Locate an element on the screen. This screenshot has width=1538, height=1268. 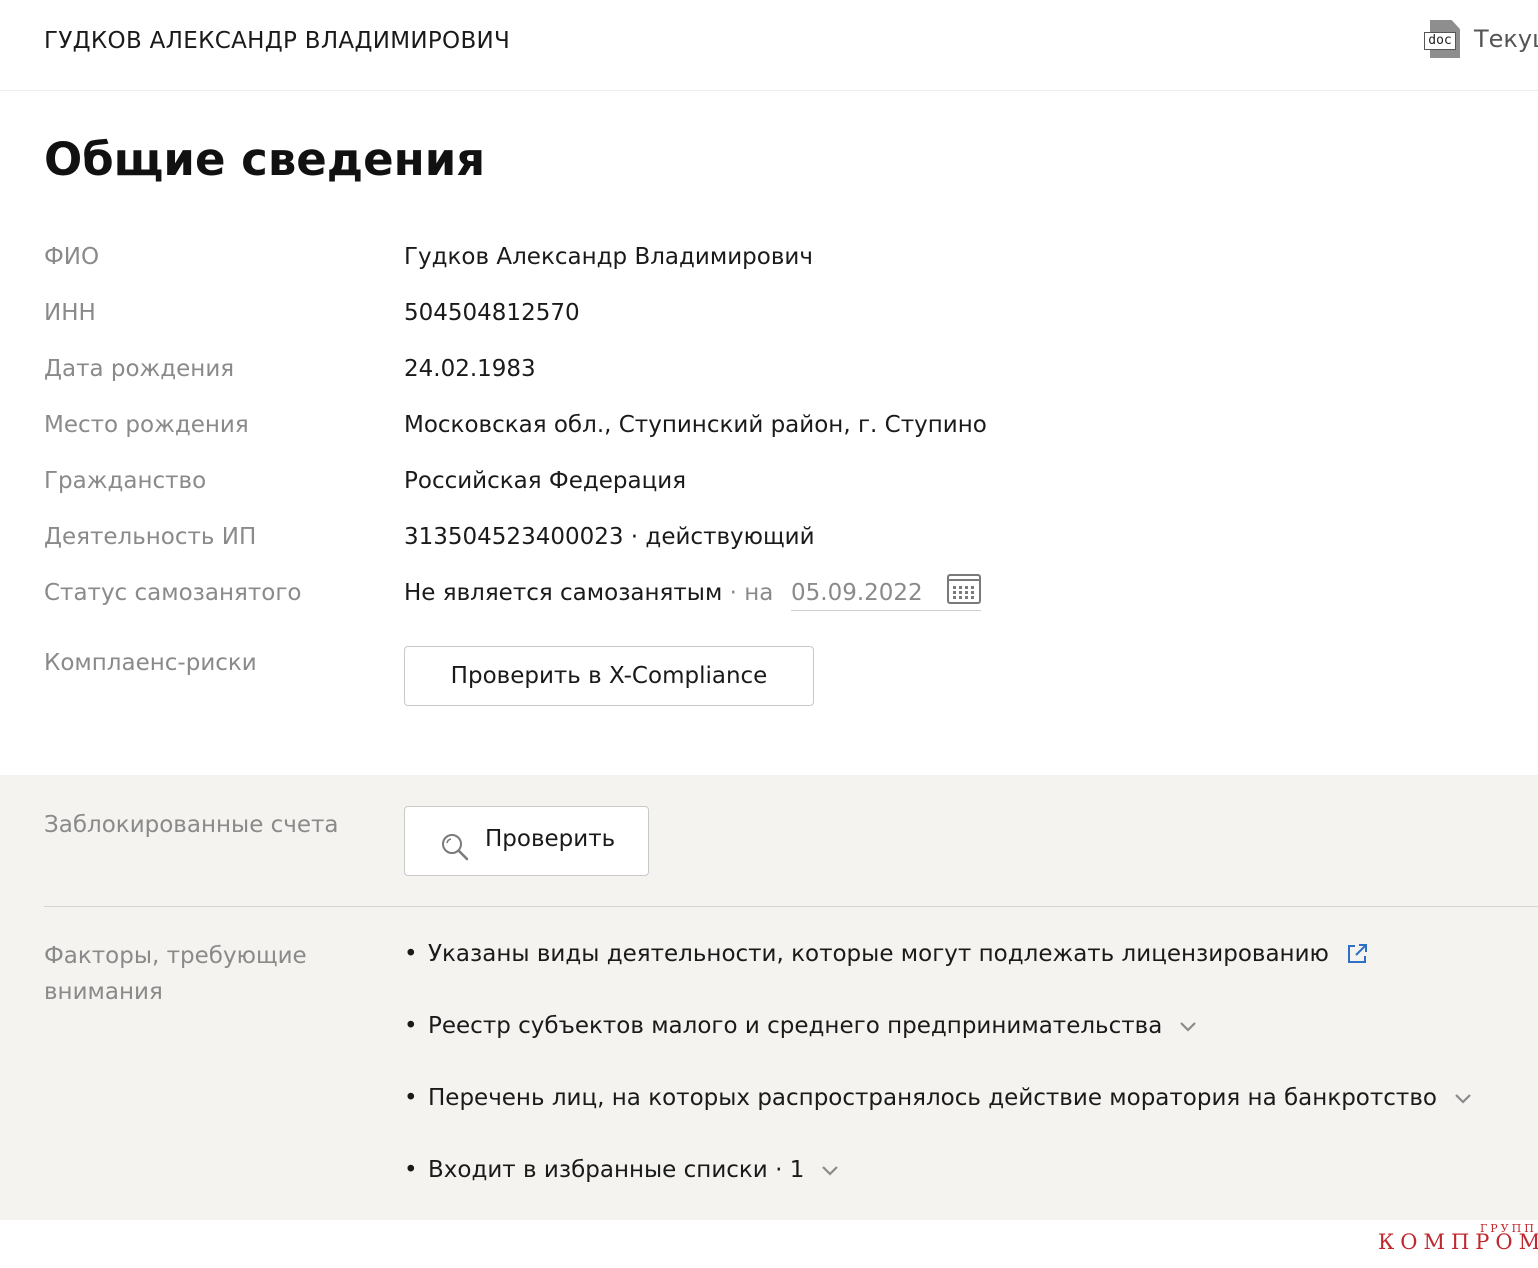
factors-label-line2: внимания is located at coordinates (103, 992).